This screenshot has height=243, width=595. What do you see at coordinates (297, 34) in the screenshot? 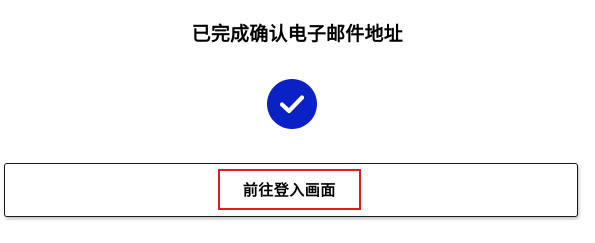
I see `page-title: 已完成确认电子邮件地址` at bounding box center [297, 34].